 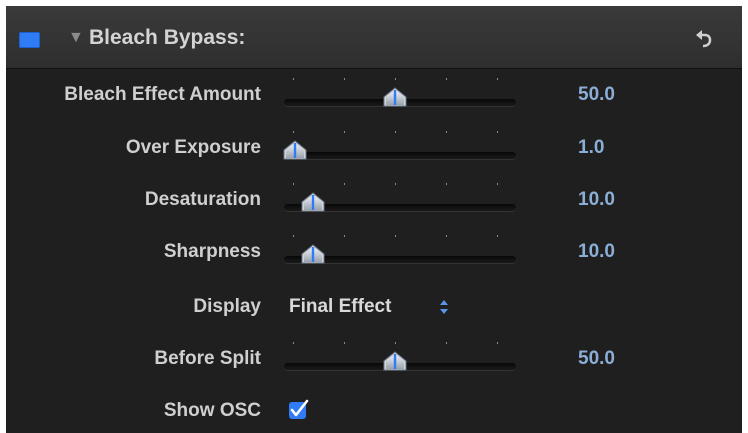 I want to click on param-label: Desaturation, so click(x=202, y=199).